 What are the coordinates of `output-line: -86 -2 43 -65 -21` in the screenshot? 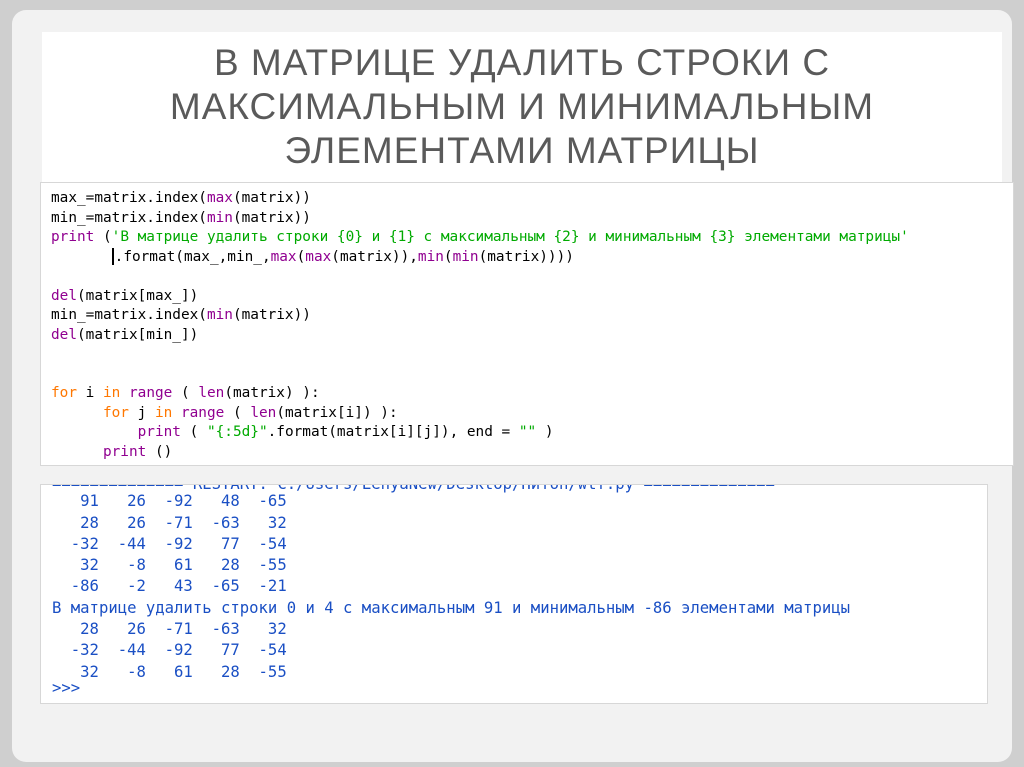 It's located at (169, 586).